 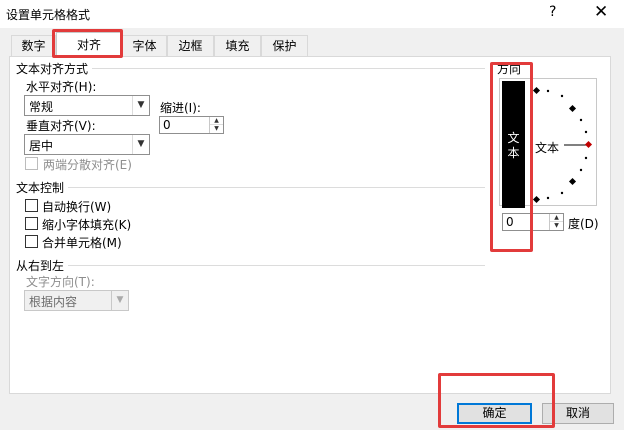 What do you see at coordinates (190, 46) in the screenshot?
I see `tab-border: 边框` at bounding box center [190, 46].